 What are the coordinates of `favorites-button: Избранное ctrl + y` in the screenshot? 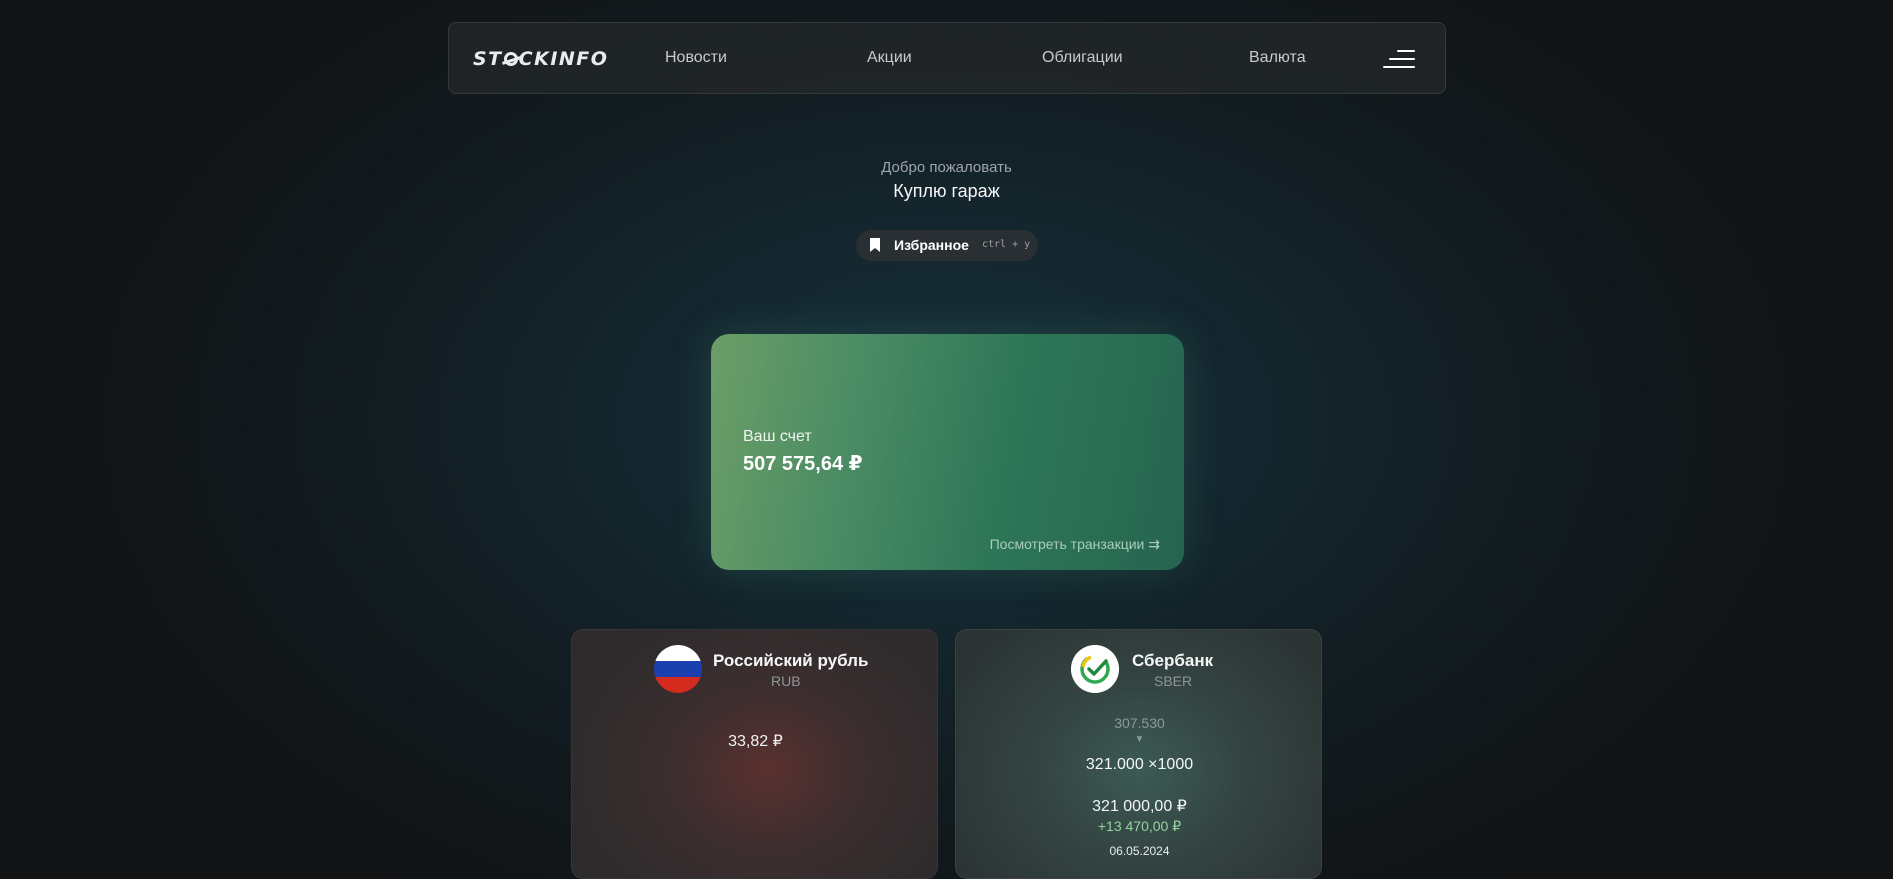 It's located at (947, 245).